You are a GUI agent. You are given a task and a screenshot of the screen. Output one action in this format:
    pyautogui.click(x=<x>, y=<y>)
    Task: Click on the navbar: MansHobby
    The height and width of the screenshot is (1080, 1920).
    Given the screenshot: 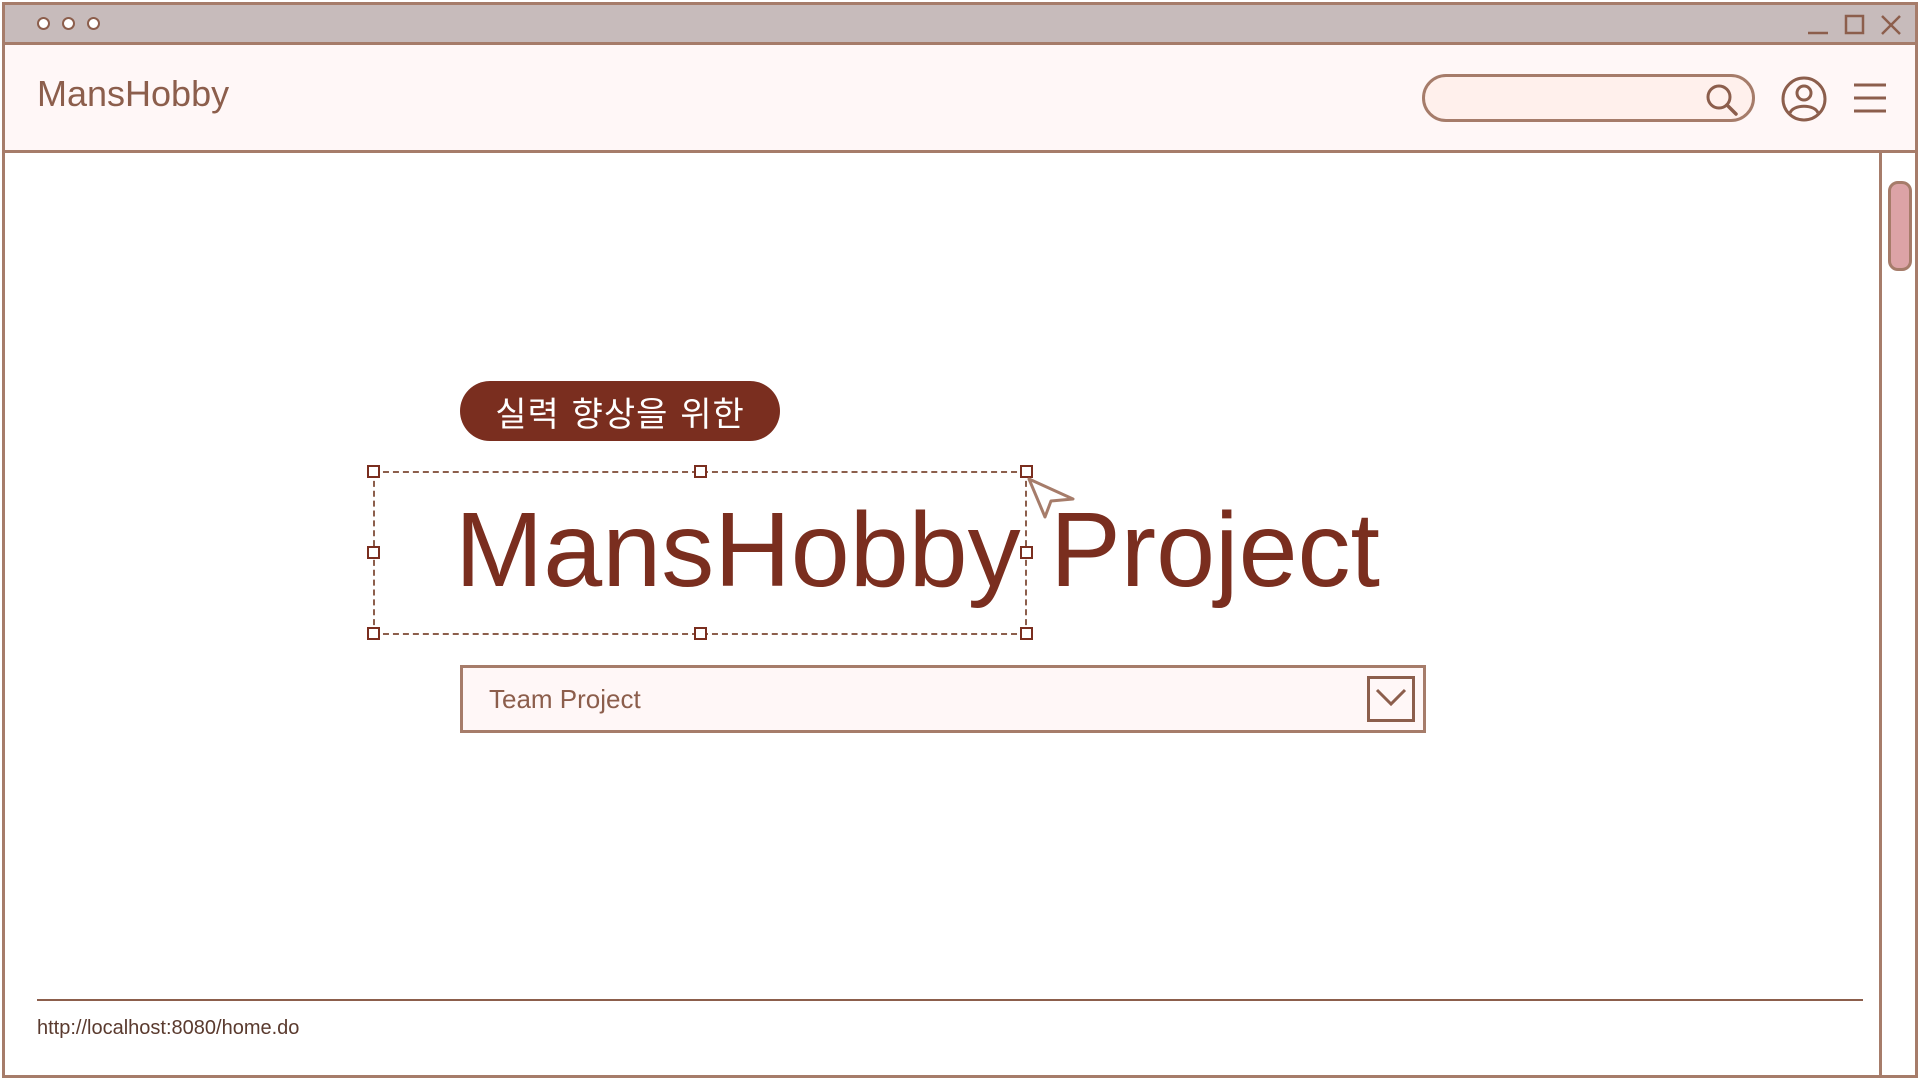 What is the action you would take?
    pyautogui.click(x=960, y=99)
    